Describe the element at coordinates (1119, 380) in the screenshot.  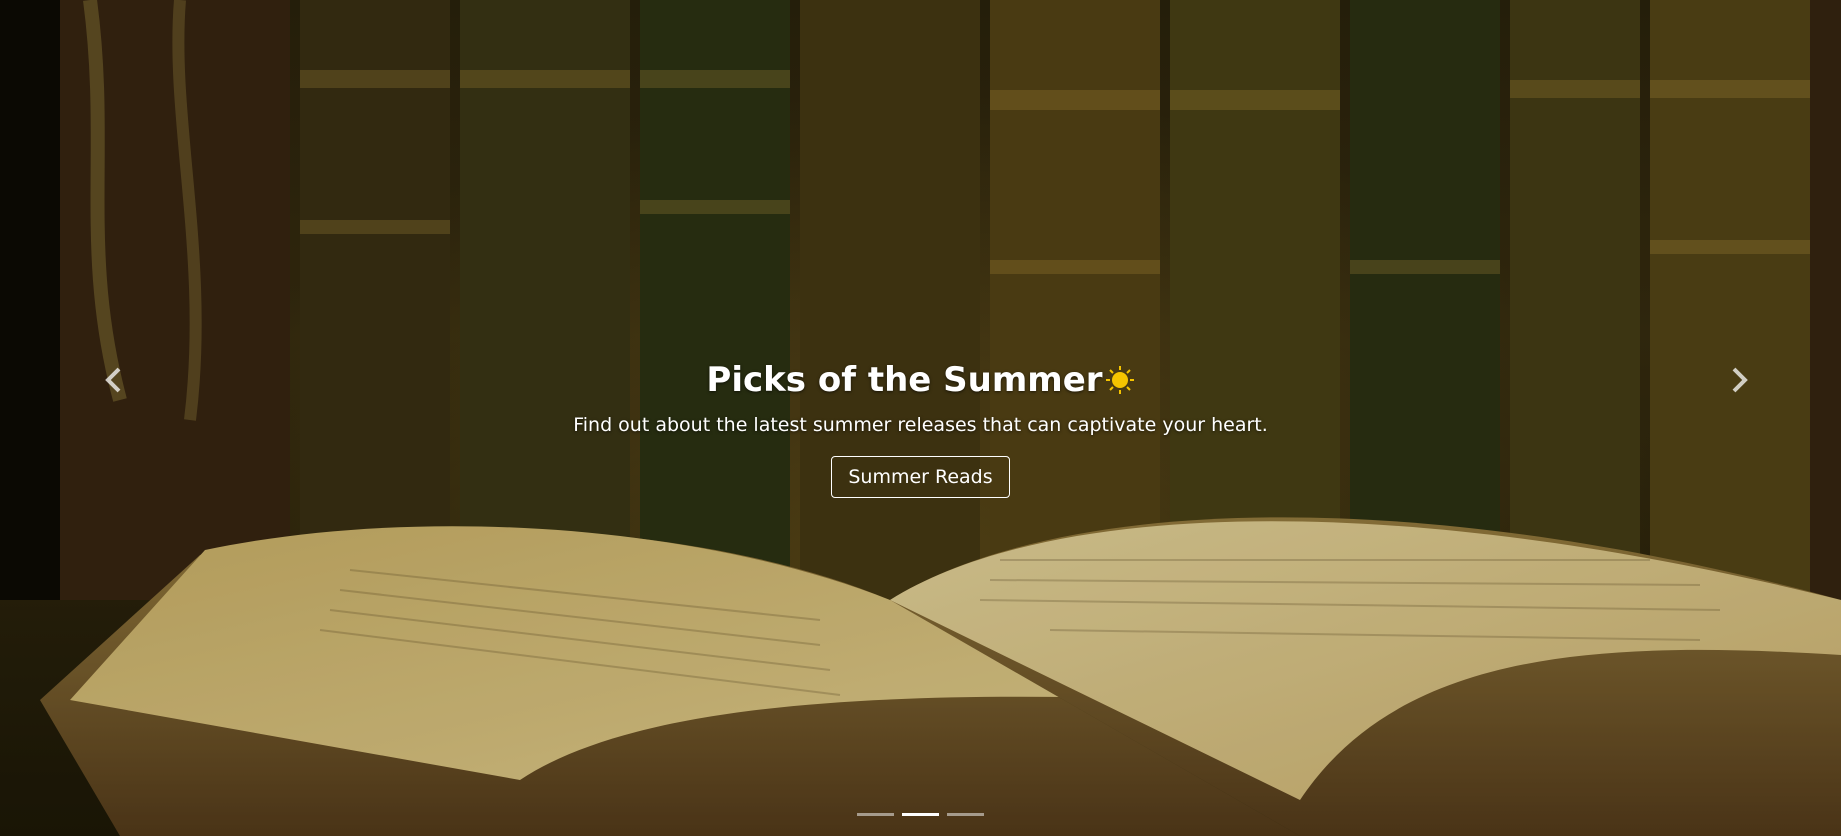
I see `sun-icon` at that location.